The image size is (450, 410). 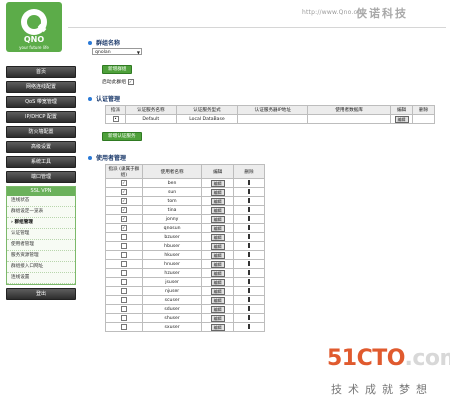 What do you see at coordinates (41, 245) in the screenshot?
I see `ssl-item-users: 使用者管理` at bounding box center [41, 245].